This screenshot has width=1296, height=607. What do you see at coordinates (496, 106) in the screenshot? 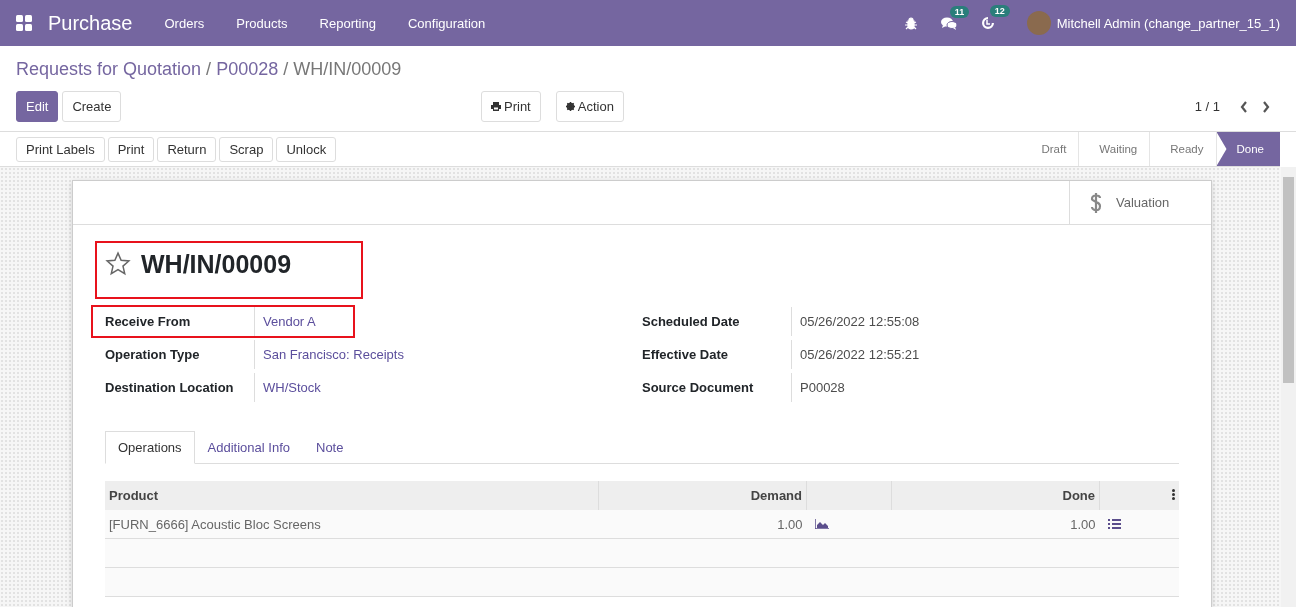
I see `printer-icon` at bounding box center [496, 106].